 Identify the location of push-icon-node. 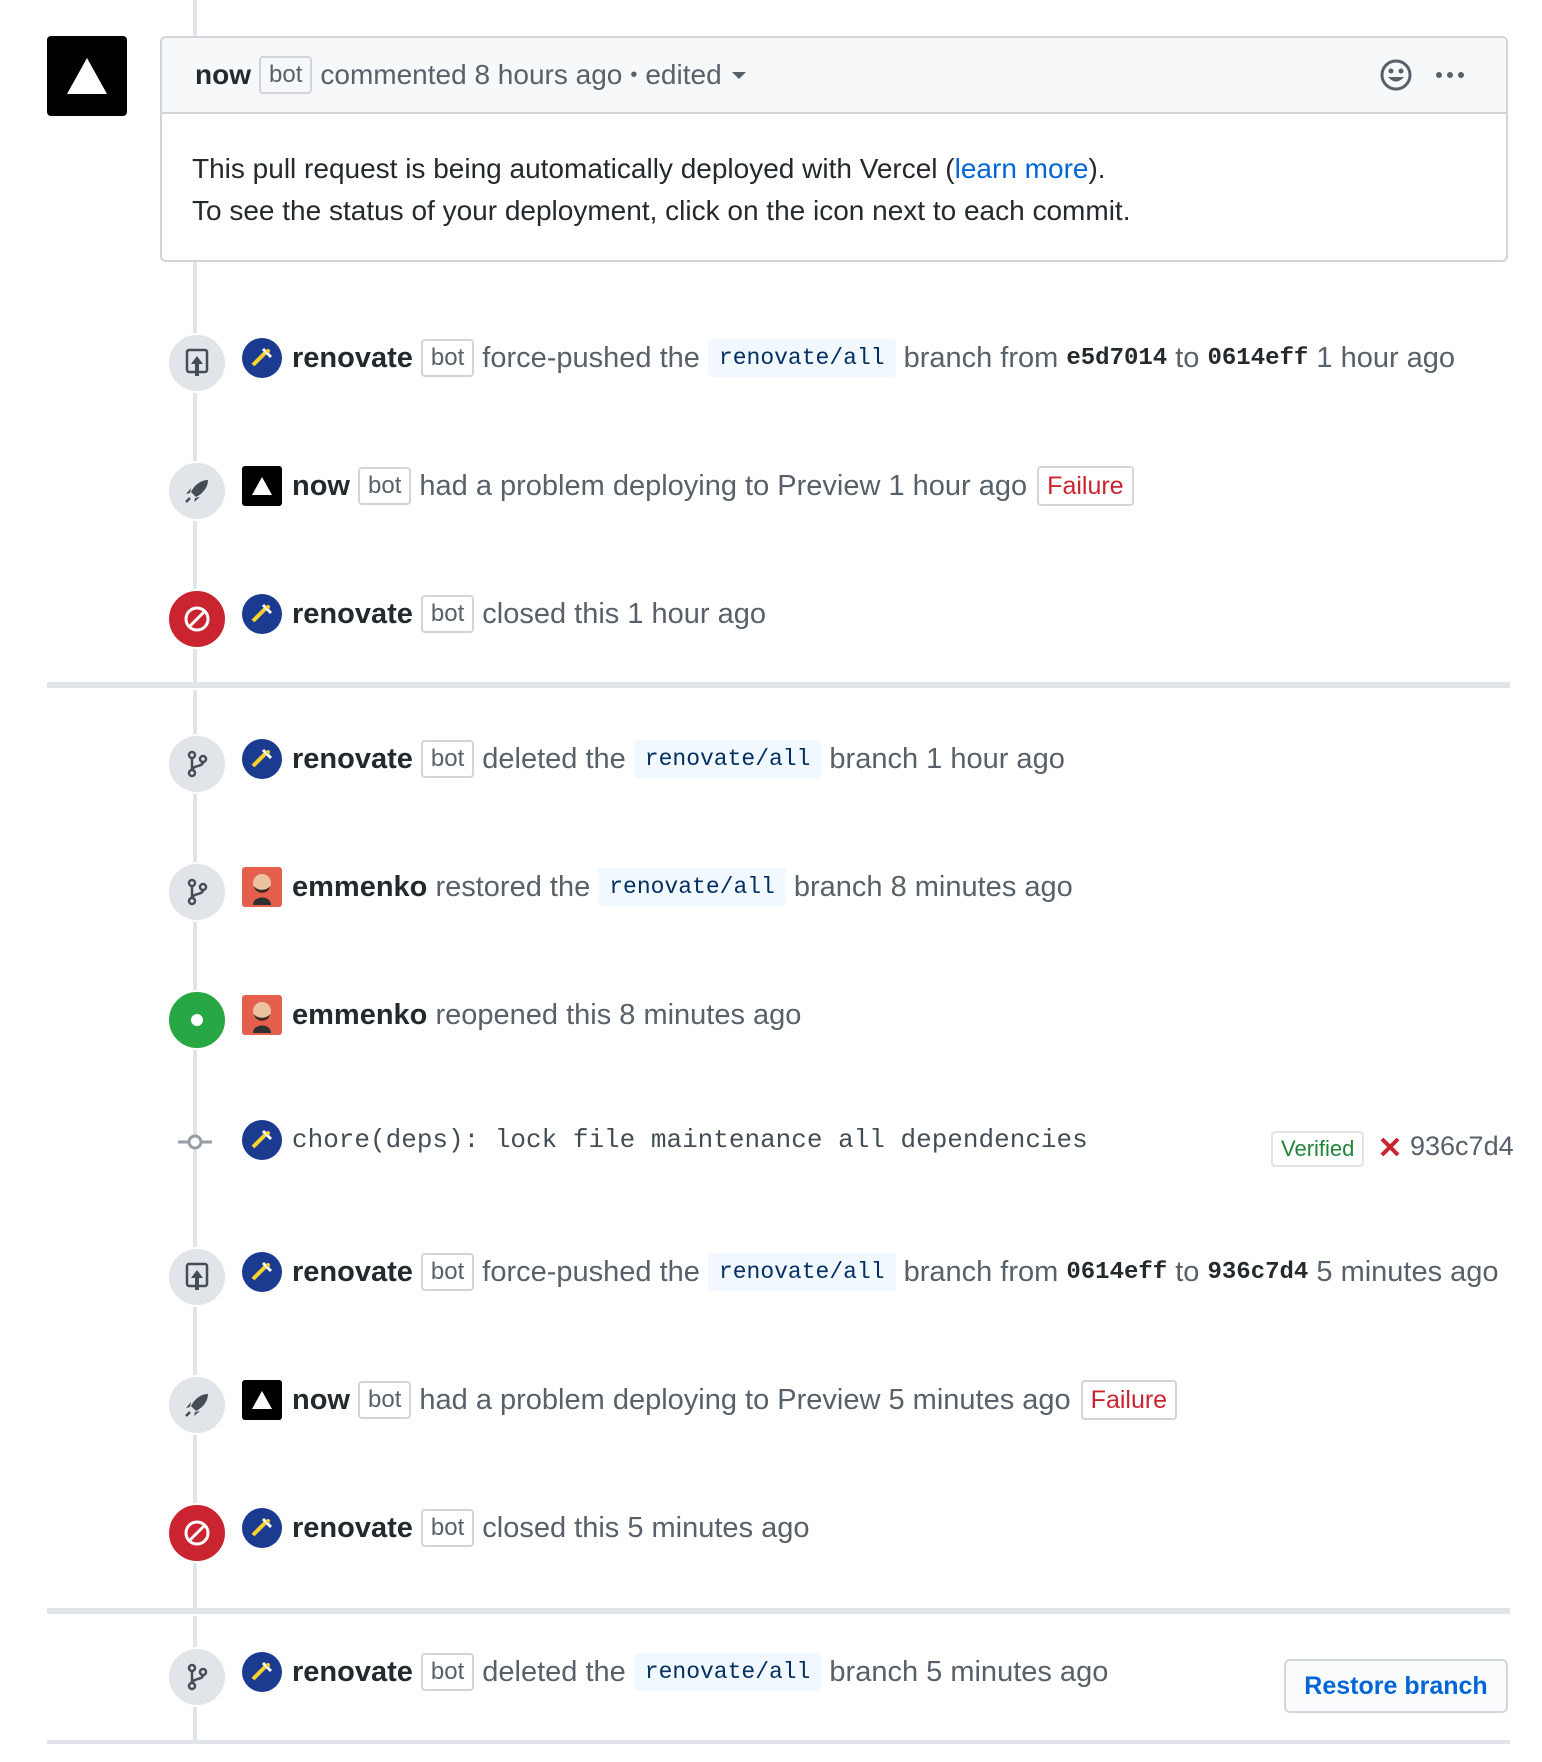
(197, 1277).